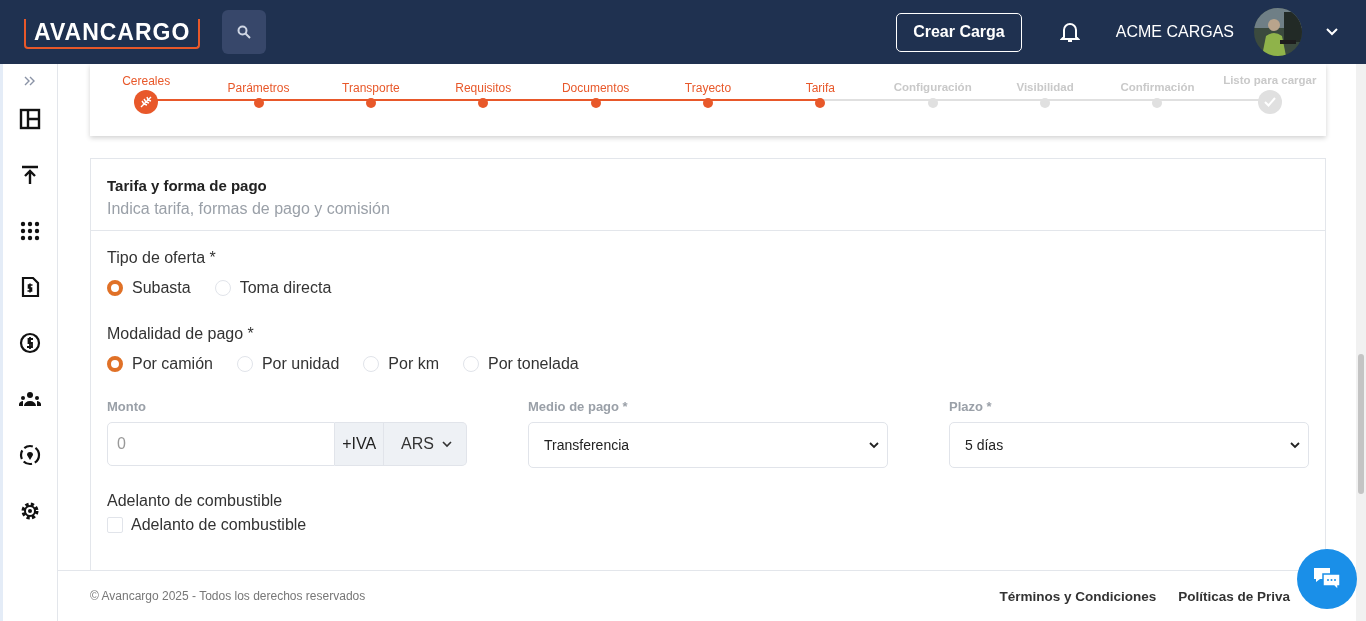 This screenshot has height=621, width=1366. What do you see at coordinates (195, 501) in the screenshot?
I see `field-label: Adelanto de combustible` at bounding box center [195, 501].